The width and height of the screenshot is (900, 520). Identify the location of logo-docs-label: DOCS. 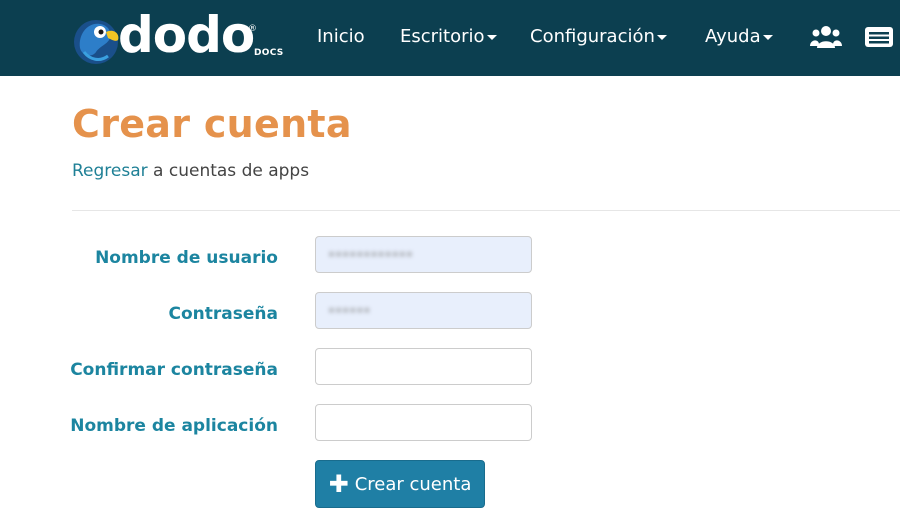
(269, 53).